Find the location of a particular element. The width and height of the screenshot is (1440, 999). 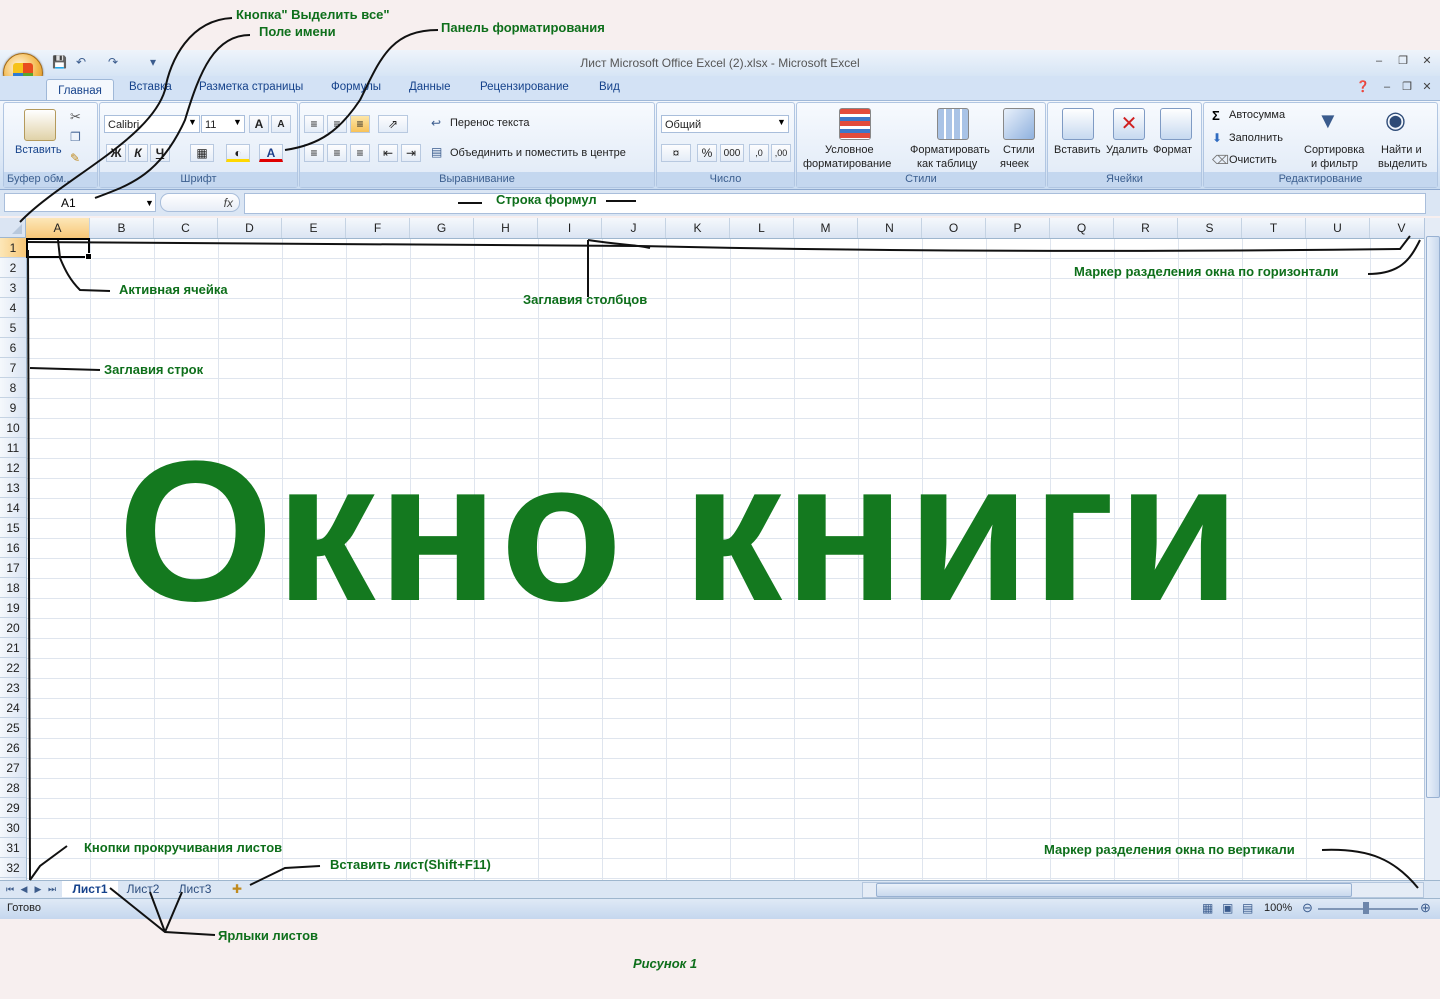

column-header-r: R is located at coordinates (1146, 228).